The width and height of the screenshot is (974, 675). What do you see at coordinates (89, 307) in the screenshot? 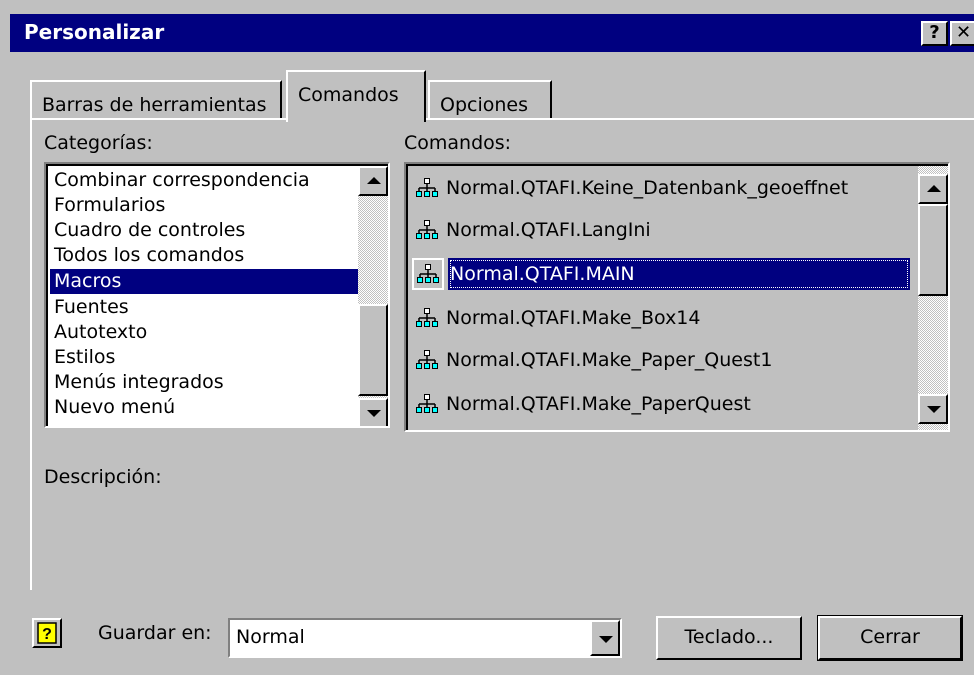
I see `list-item: Fuentes` at bounding box center [89, 307].